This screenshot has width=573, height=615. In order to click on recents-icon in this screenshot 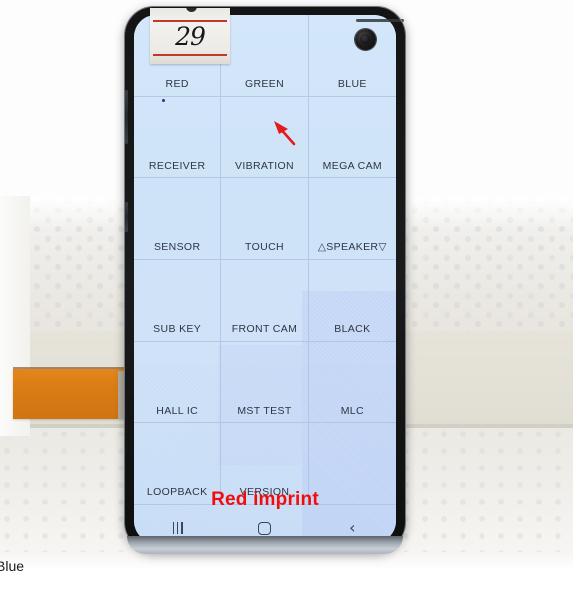, I will do `click(177, 528)`.